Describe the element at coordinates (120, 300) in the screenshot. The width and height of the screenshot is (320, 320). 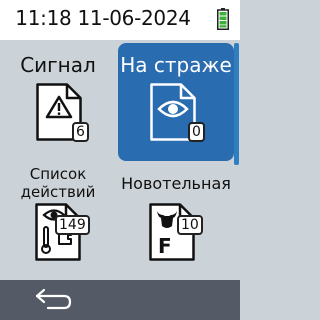
I see `bottom-bar` at that location.